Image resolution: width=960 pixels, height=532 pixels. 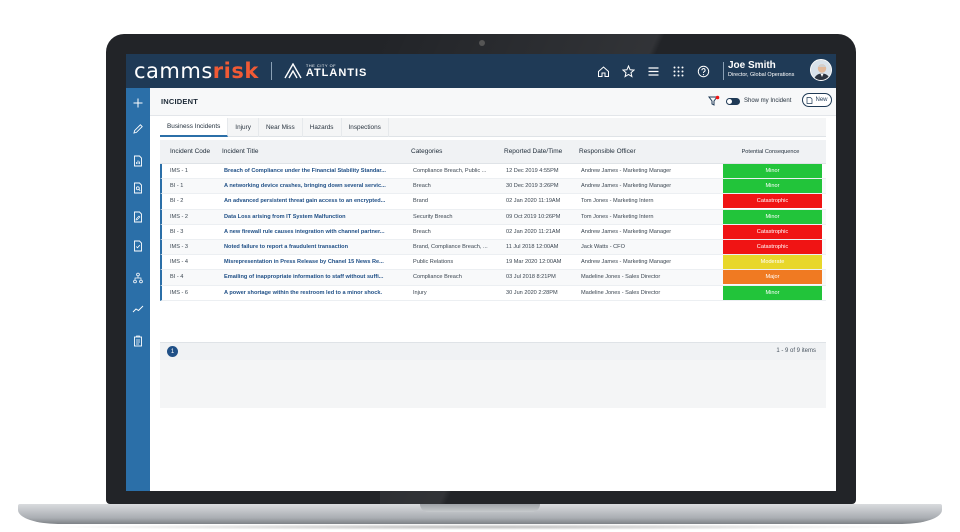 What do you see at coordinates (194, 127) in the screenshot?
I see `tab-business-incidents: Business Incidents` at bounding box center [194, 127].